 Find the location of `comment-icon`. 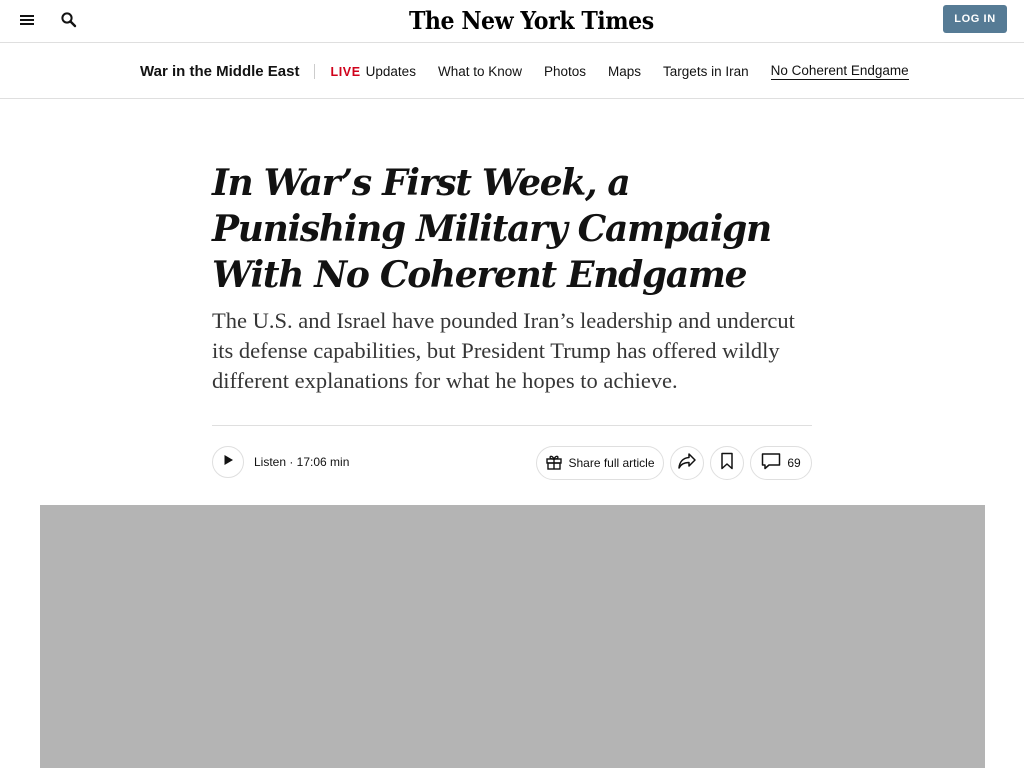

comment-icon is located at coordinates (771, 463).